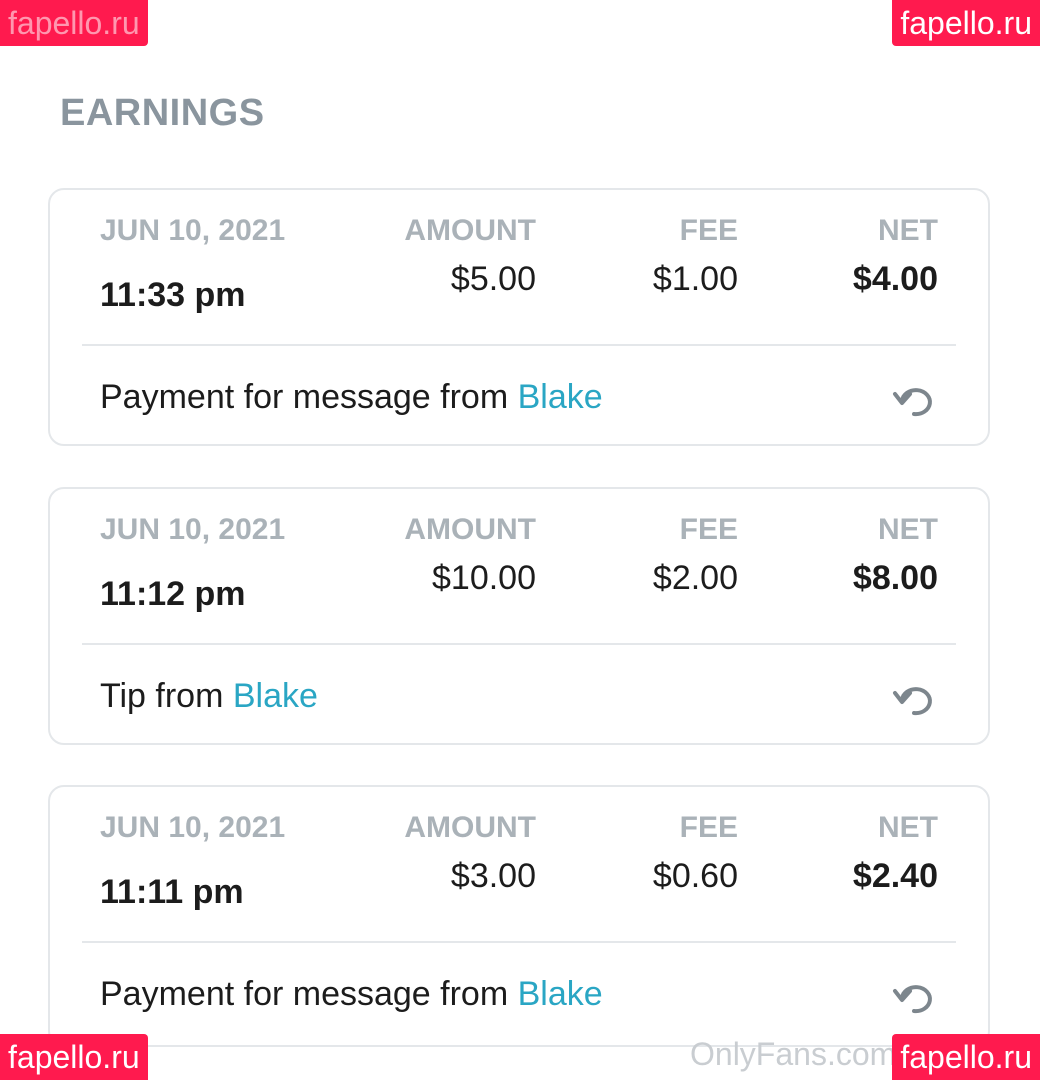  Describe the element at coordinates (173, 295) in the screenshot. I see `transaction-time: 11:33 pm` at that location.